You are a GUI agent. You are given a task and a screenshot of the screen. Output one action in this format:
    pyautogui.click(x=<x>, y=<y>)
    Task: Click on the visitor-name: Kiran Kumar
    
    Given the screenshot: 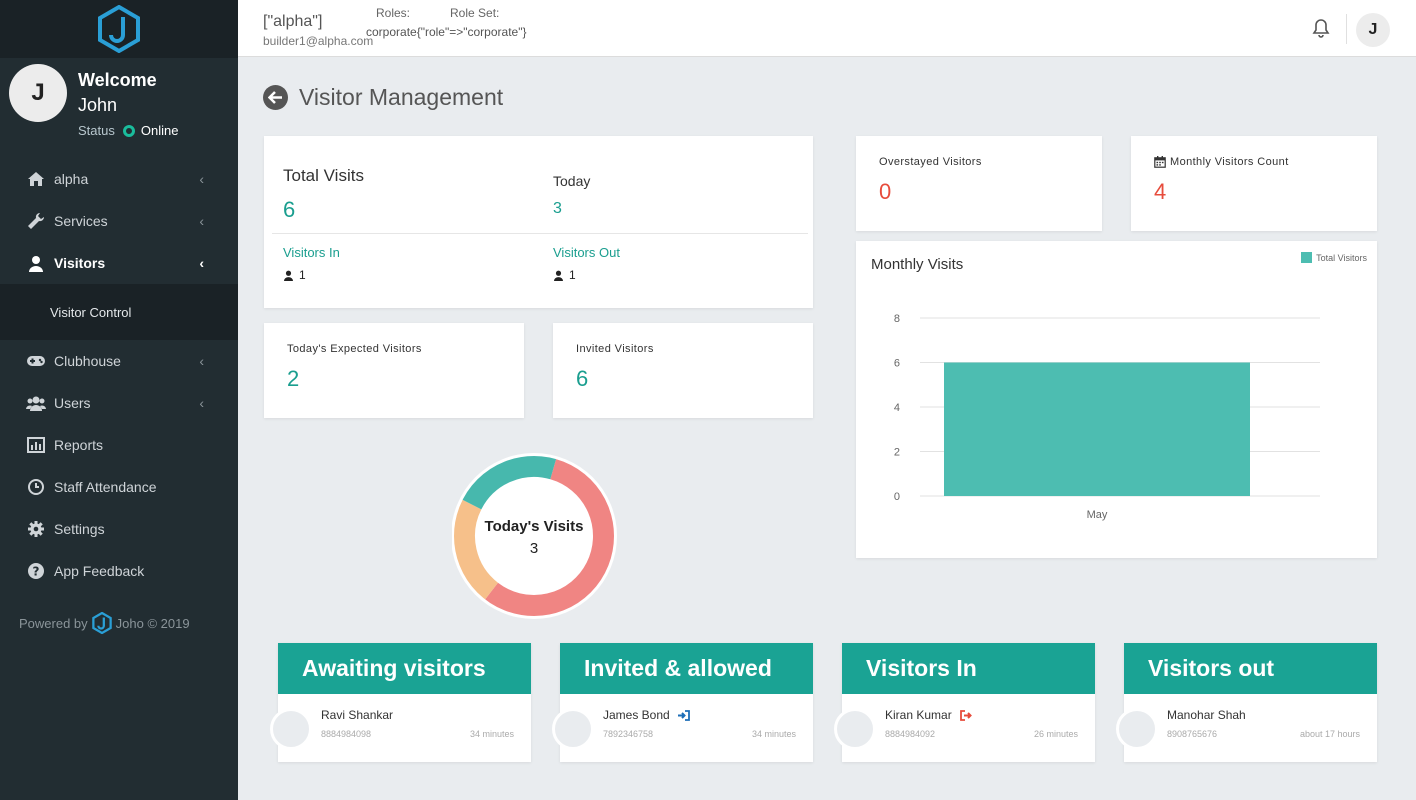 What is the action you would take?
    pyautogui.click(x=918, y=715)
    